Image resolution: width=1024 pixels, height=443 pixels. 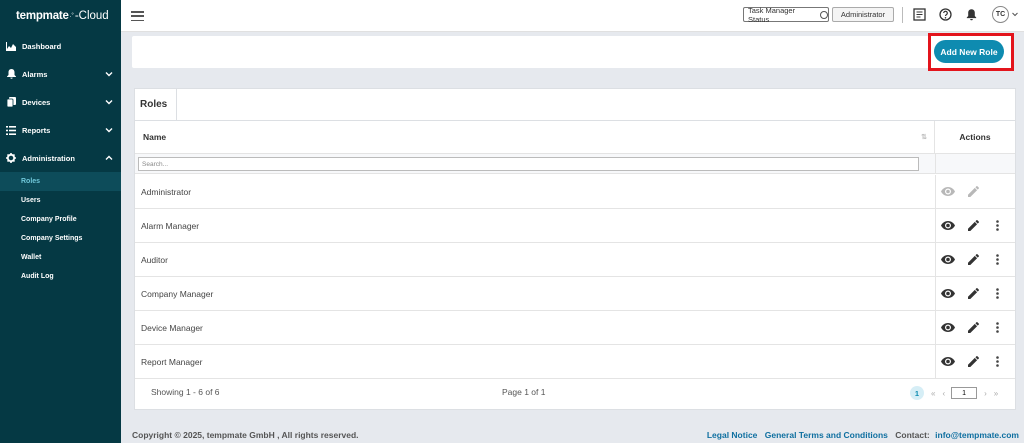 I want to click on bell-icon, so click(x=971, y=14).